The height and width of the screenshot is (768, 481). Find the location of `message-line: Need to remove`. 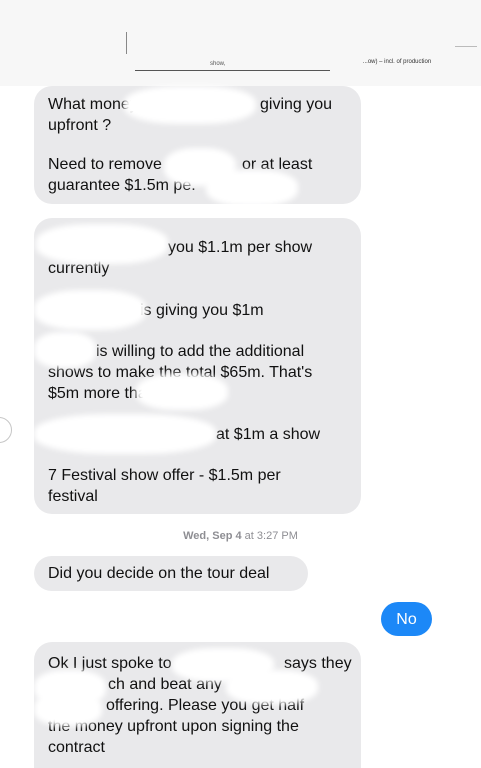

message-line: Need to remove is located at coordinates (105, 164).